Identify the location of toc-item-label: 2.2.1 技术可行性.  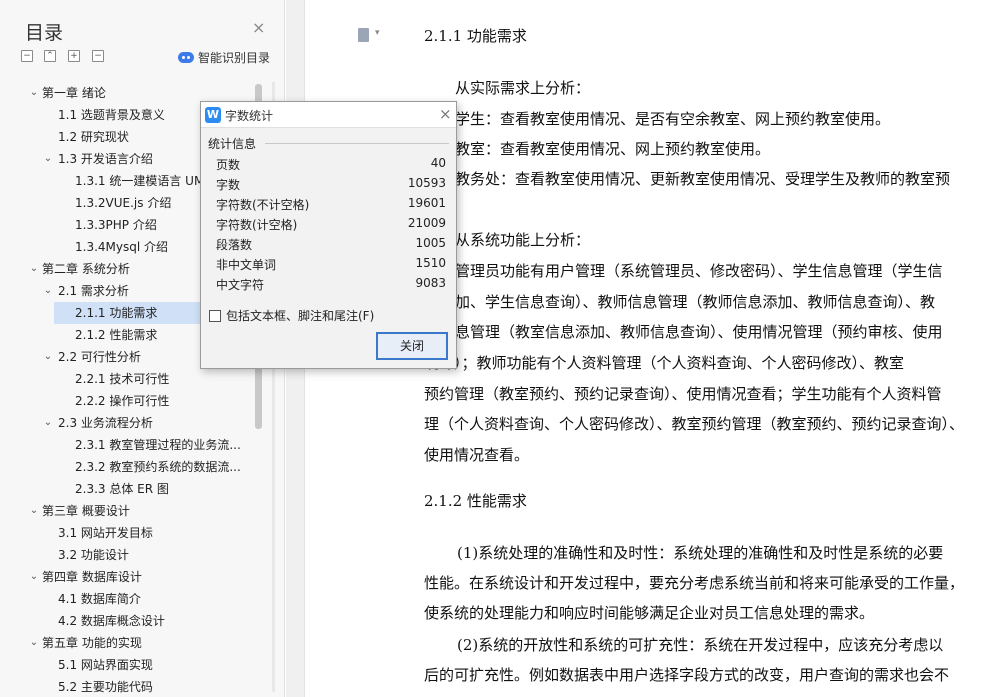
(122, 379).